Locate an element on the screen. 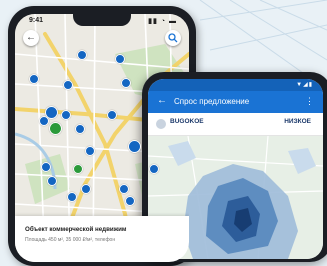 The height and width of the screenshot is (266, 327). status-time: 9:41 is located at coordinates (36, 20).